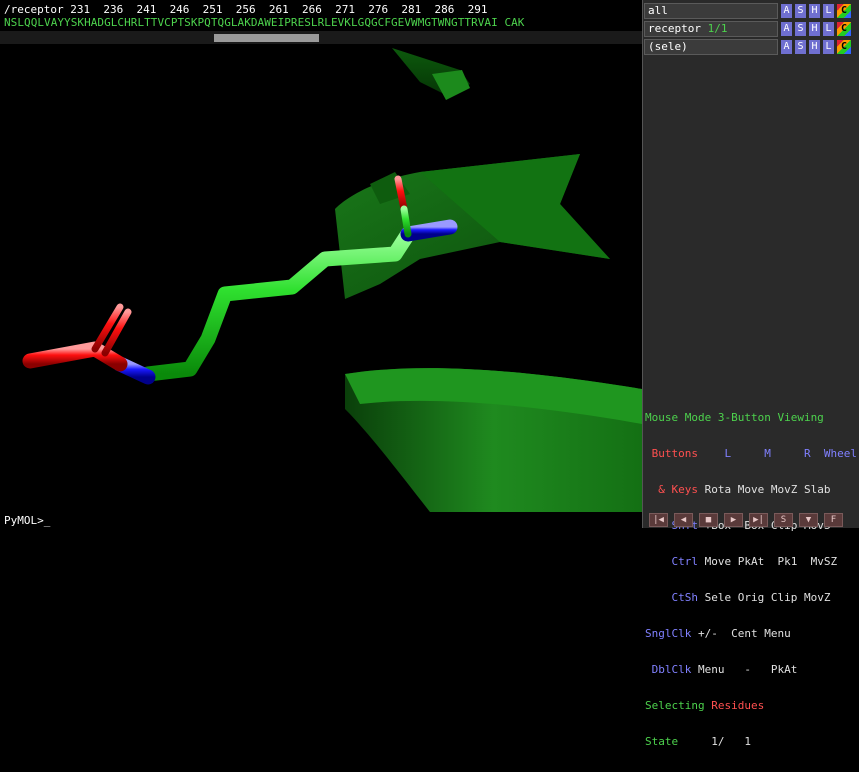 The image size is (859, 772). What do you see at coordinates (744, 489) in the screenshot?
I see `mouse-row: & Keys Rota Move MovZ Slab` at bounding box center [744, 489].